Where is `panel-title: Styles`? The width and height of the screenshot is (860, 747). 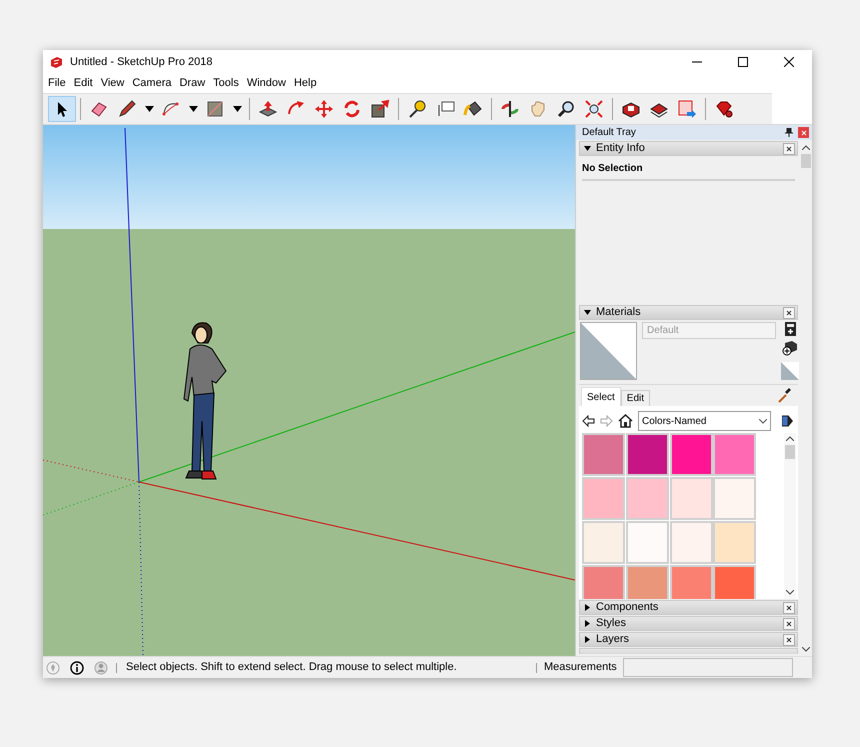
panel-title: Styles is located at coordinates (611, 623).